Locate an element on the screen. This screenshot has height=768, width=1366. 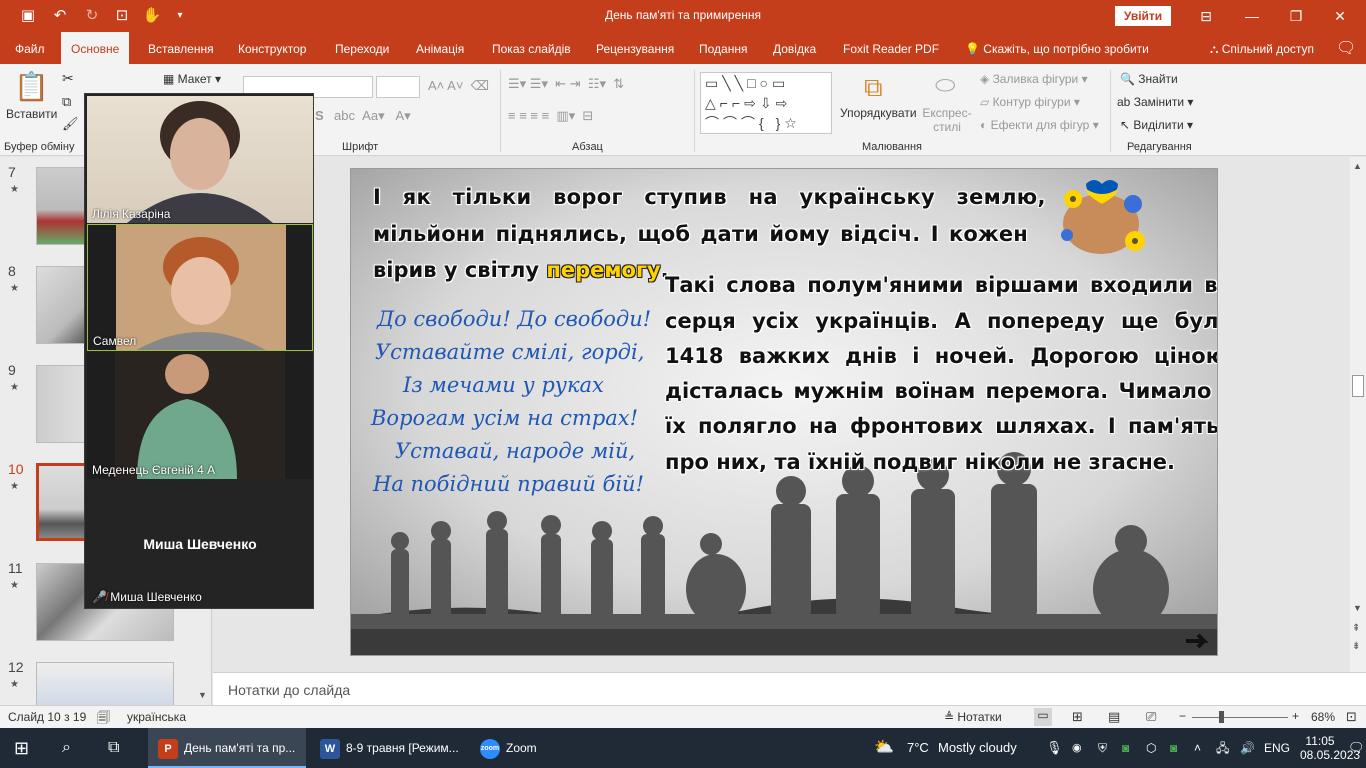
powerpoint-icon: P is located at coordinates (168, 748).